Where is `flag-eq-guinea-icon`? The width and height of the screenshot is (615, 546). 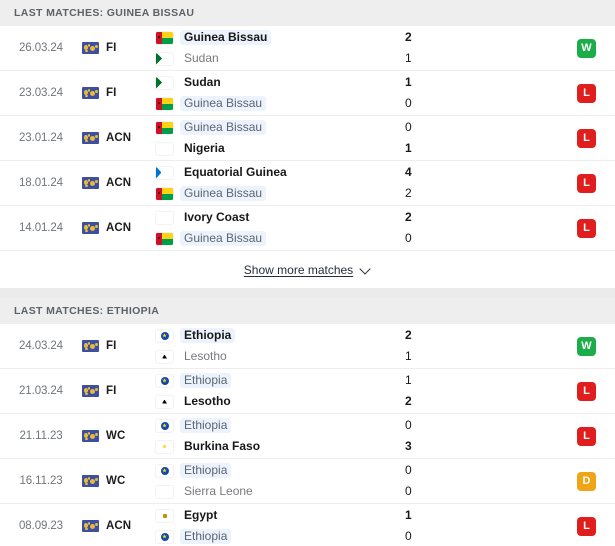
flag-eq-guinea-icon is located at coordinates (164, 172).